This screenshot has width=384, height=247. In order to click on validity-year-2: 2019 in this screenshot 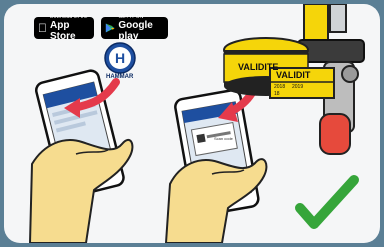, I will do `click(298, 87)`.